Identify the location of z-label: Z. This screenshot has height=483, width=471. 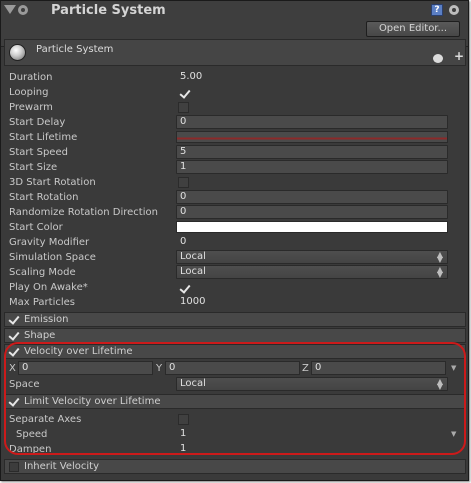
(305, 368).